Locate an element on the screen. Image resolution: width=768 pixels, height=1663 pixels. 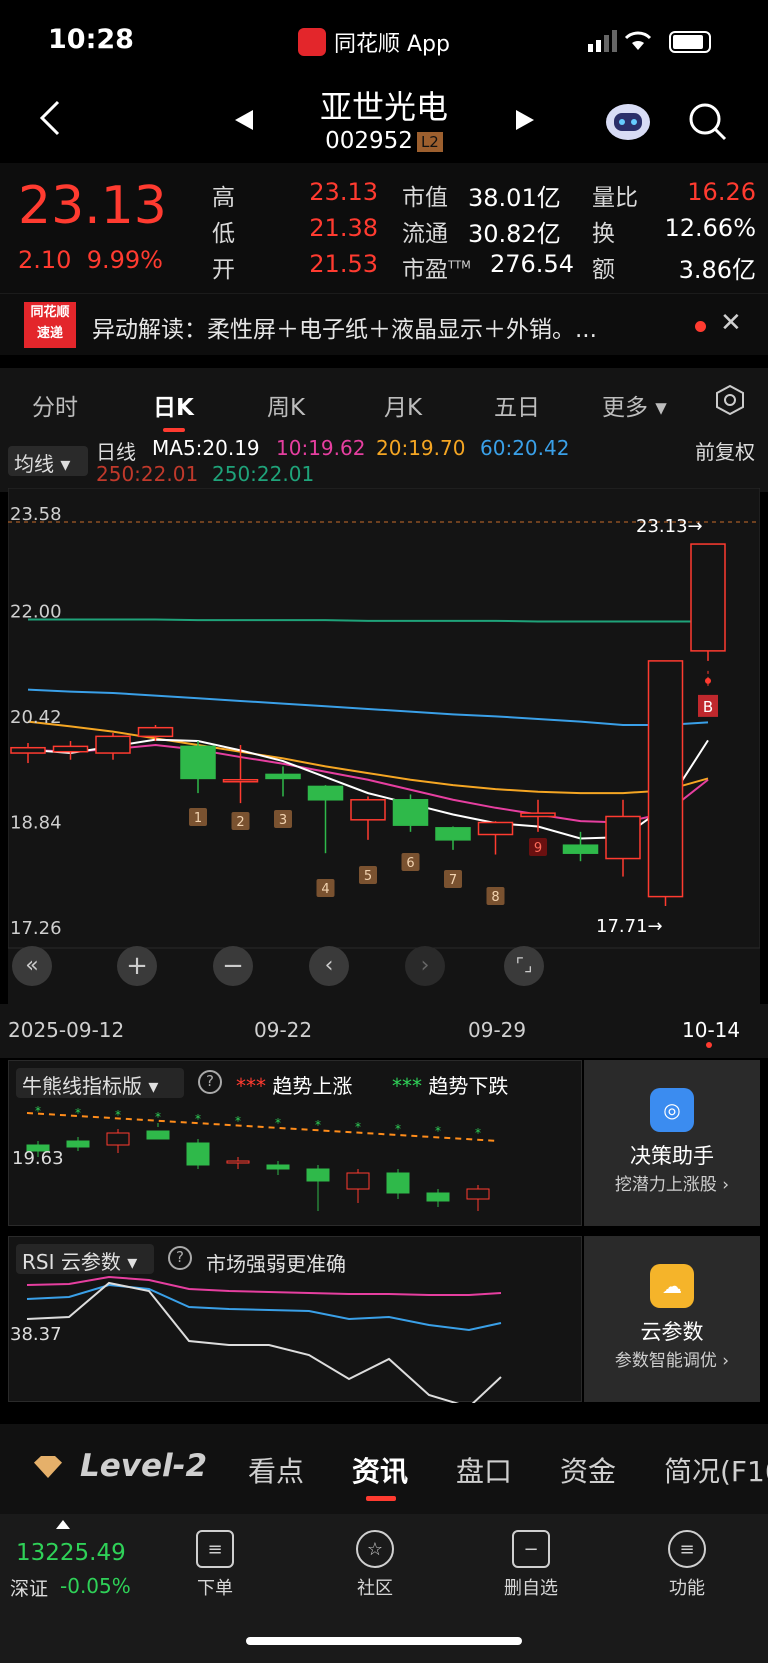
fullscreen-button: ⌜⌟ is located at coordinates (524, 966).